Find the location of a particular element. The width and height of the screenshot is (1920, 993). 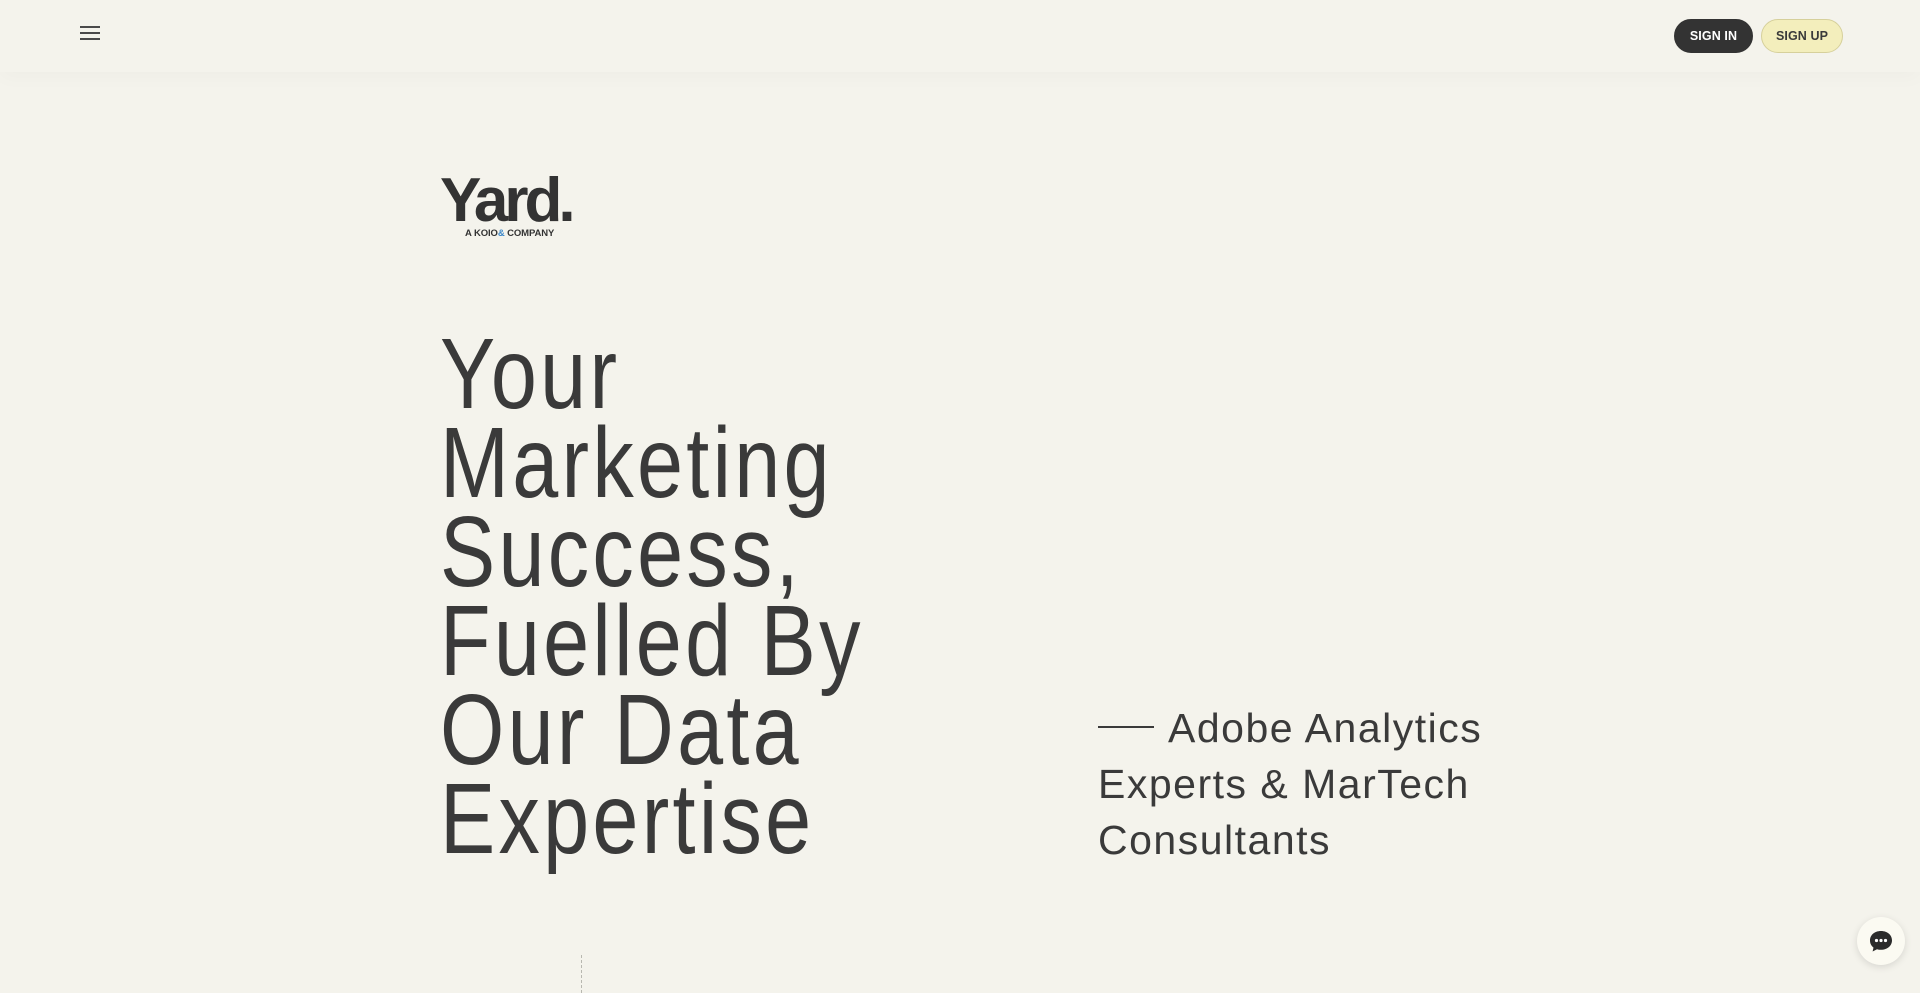

tagline-line-3: Consultants is located at coordinates (1215, 840).